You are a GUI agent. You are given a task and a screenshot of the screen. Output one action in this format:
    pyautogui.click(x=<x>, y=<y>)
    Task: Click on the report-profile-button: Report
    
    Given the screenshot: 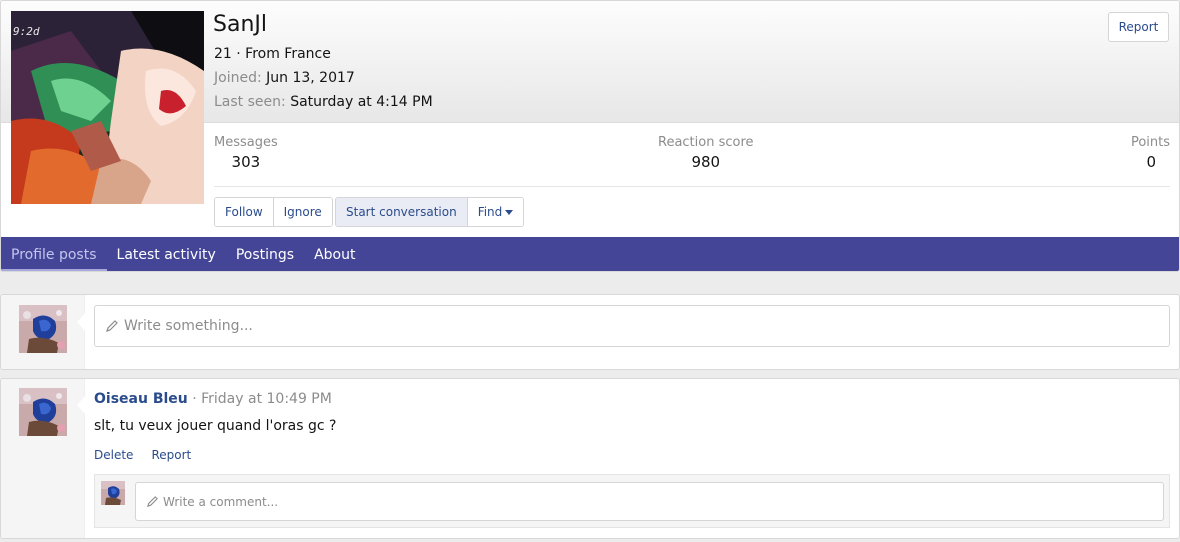 What is the action you would take?
    pyautogui.click(x=1138, y=27)
    